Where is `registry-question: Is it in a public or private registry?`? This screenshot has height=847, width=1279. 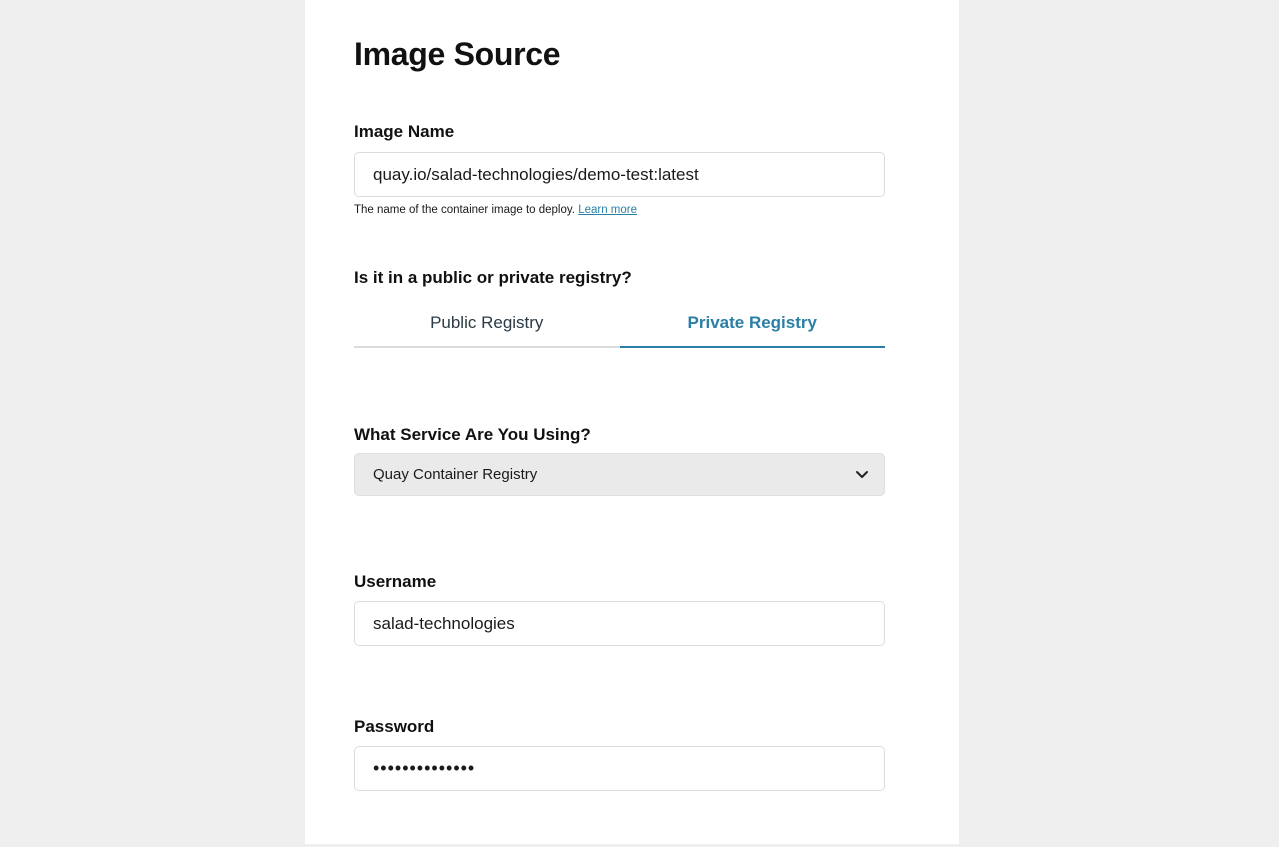 registry-question: Is it in a public or private registry? is located at coordinates (493, 277).